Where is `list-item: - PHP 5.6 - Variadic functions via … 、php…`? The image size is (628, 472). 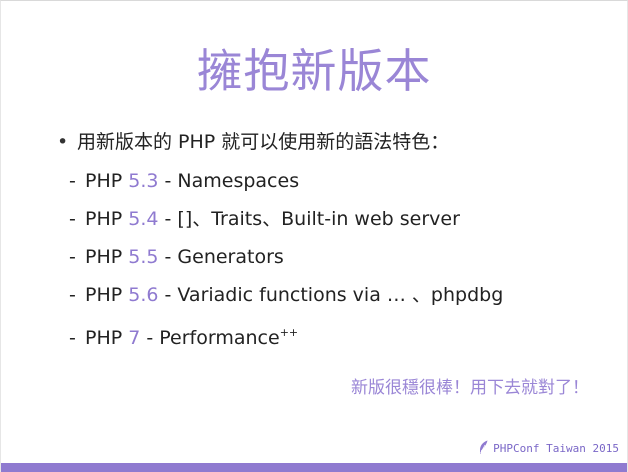
list-item: - PHP 5.6 - Variadic functions via … 、php… is located at coordinates (286, 300).